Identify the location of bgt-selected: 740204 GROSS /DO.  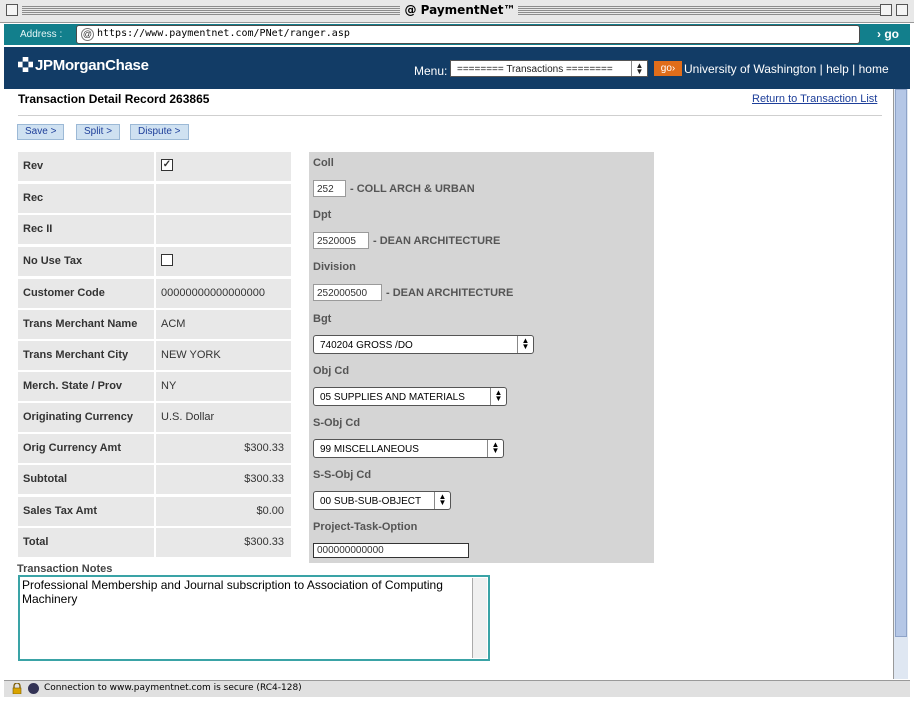
(366, 345).